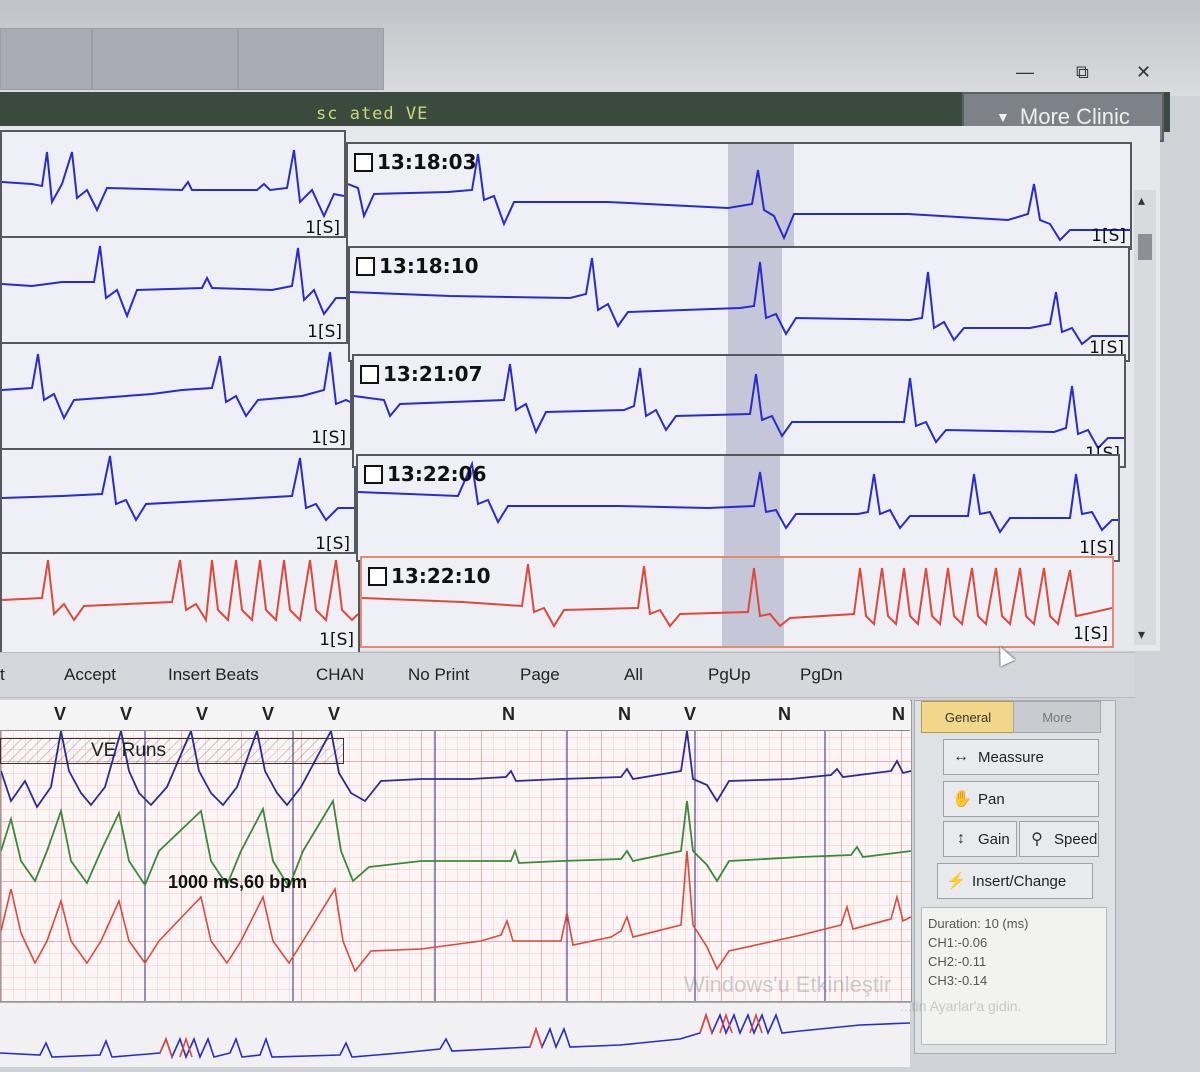  What do you see at coordinates (788, 984) in the screenshot?
I see `activation-watermark: Windows'u Etkinleştir` at bounding box center [788, 984].